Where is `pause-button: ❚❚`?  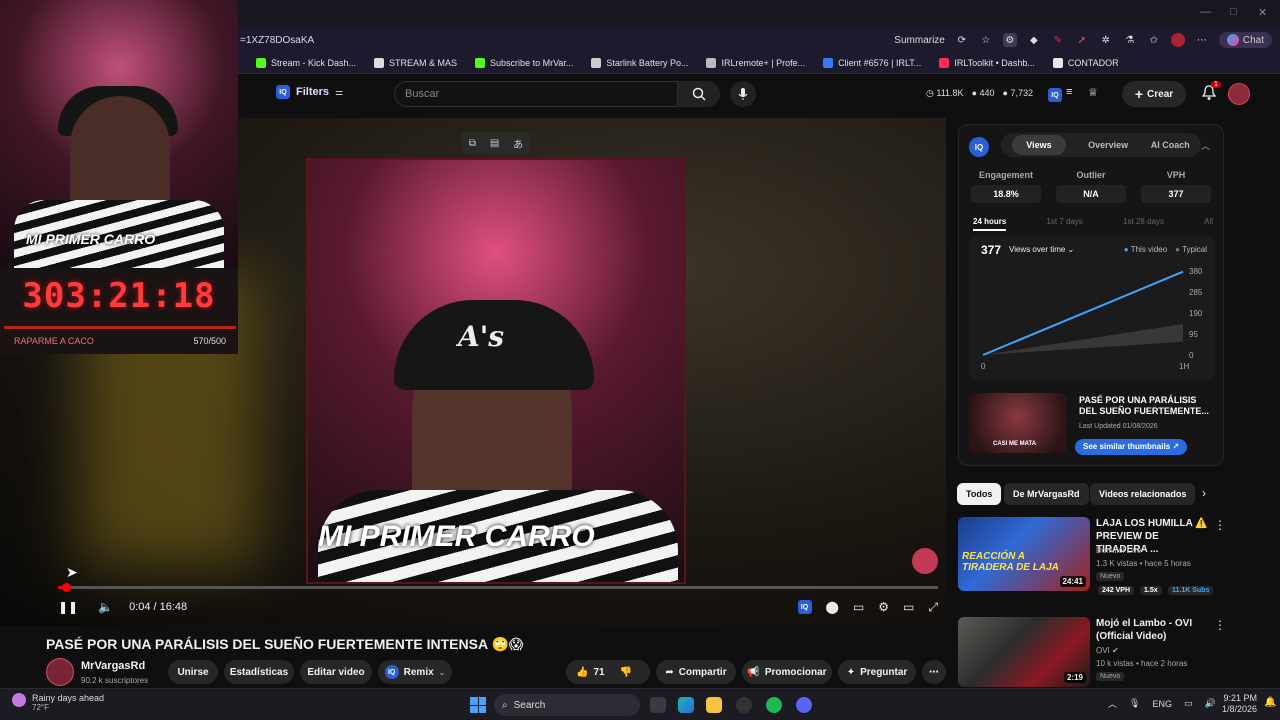 pause-button: ❚❚ is located at coordinates (68, 607).